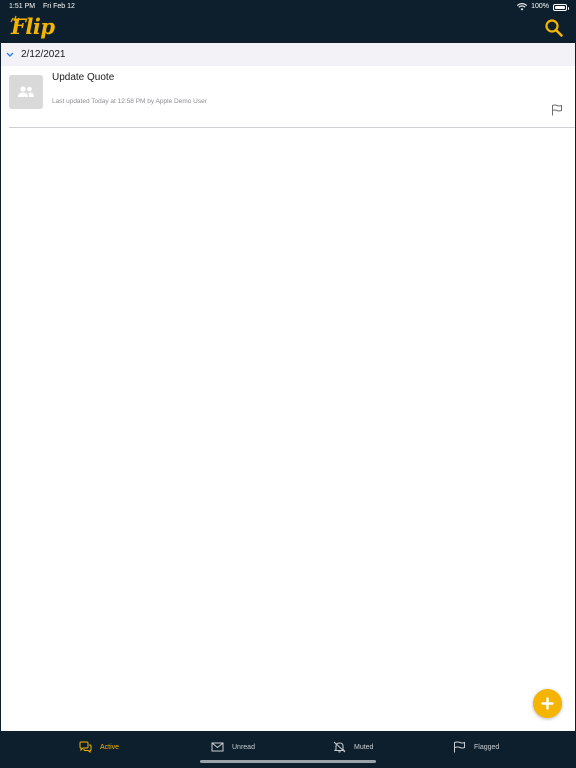 This screenshot has height=768, width=576. Describe the element at coordinates (339, 747) in the screenshot. I see `bell-off-icon` at that location.